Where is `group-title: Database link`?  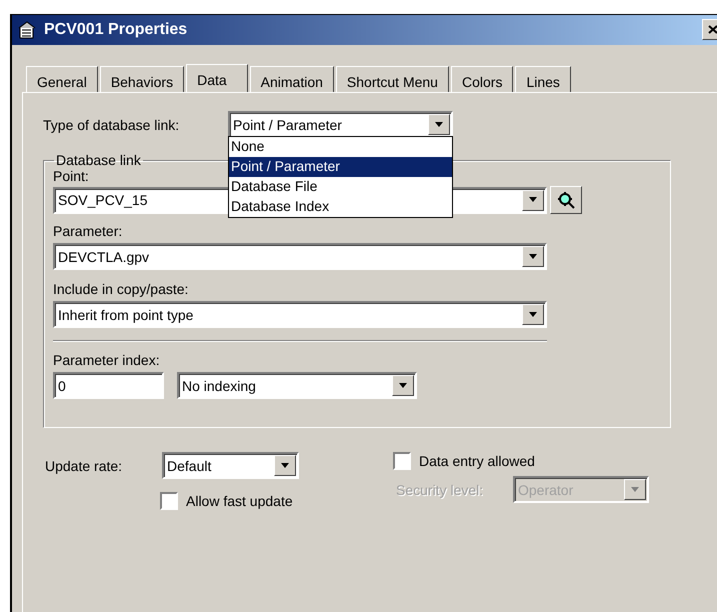
group-title: Database link is located at coordinates (98, 160).